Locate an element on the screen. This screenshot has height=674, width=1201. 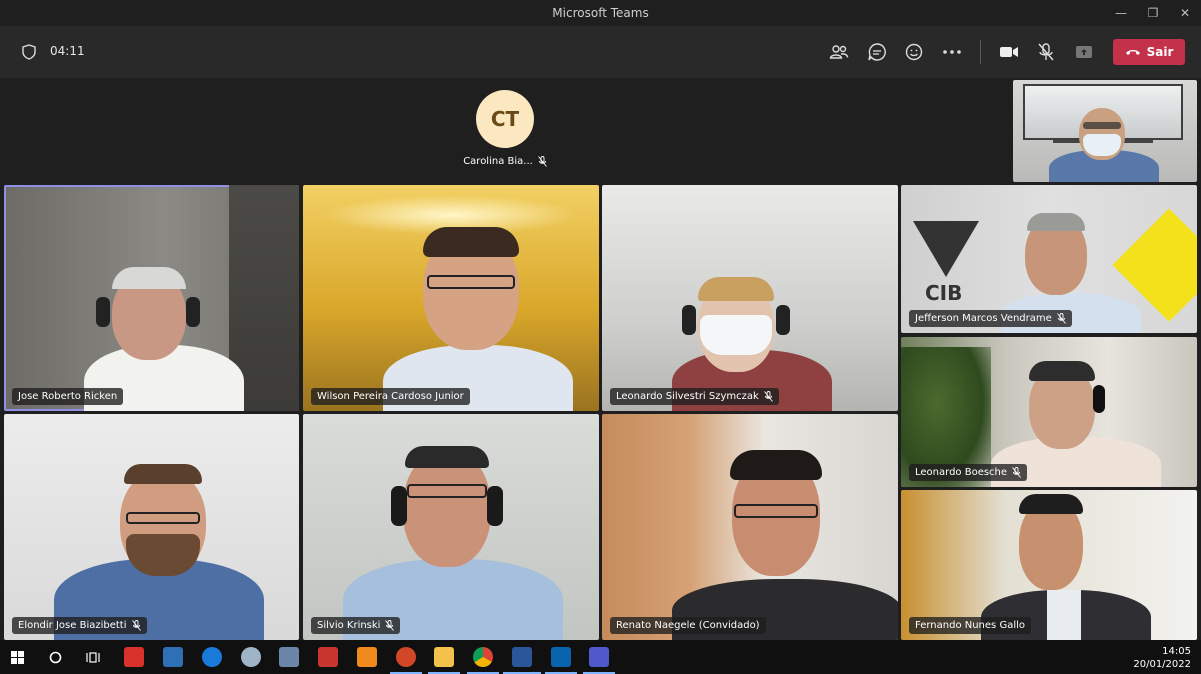
leave-button: Sair is located at coordinates (1149, 52).